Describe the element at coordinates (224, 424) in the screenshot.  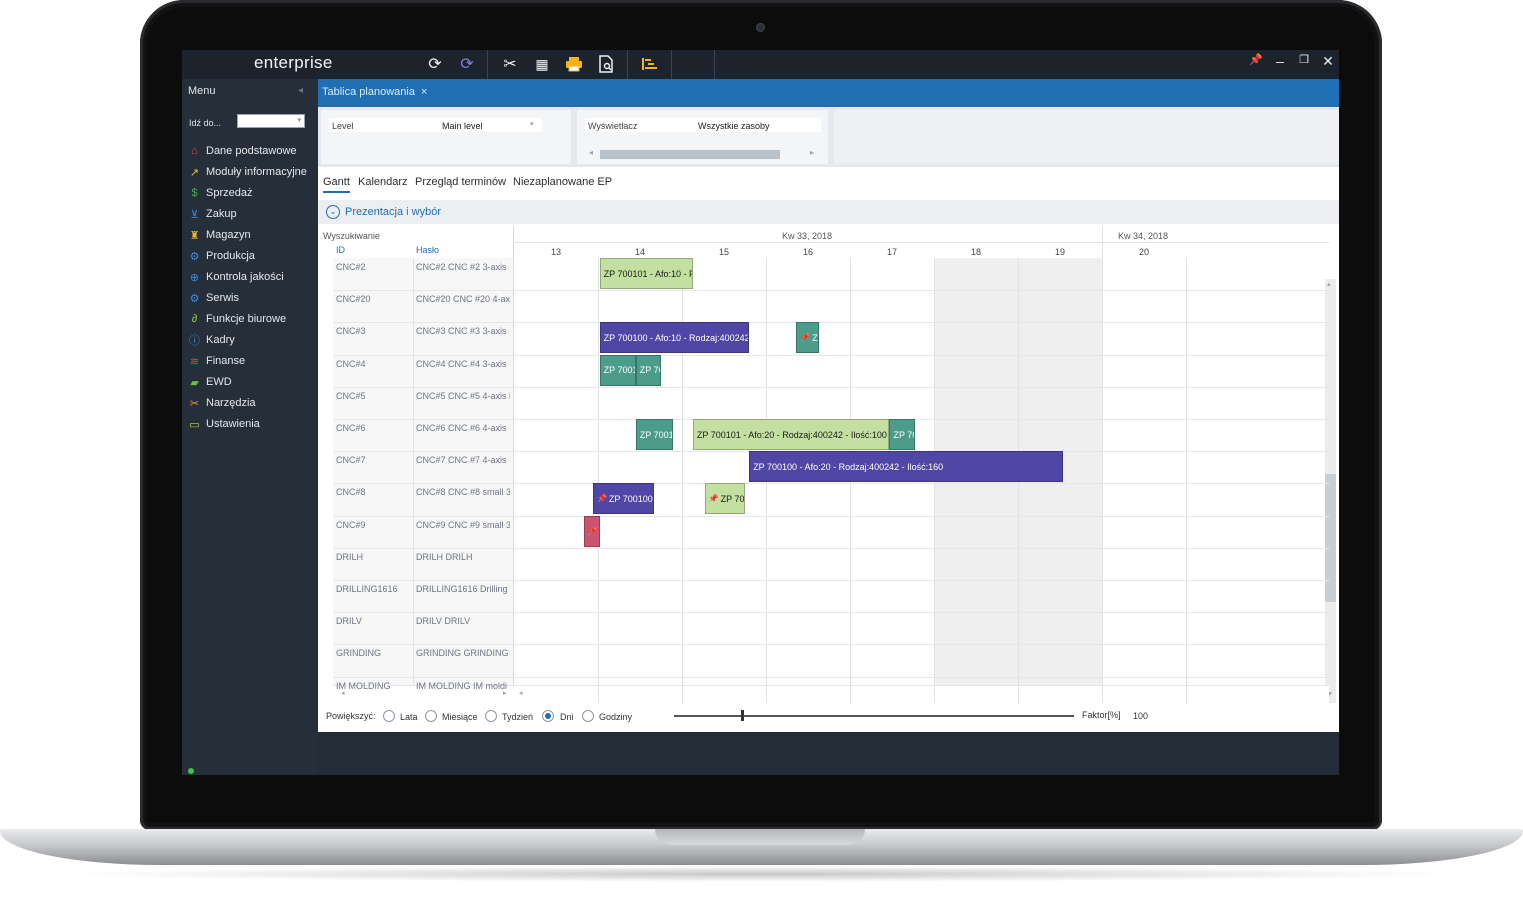
I see `sidebar-item: ▭ Ustawienia` at that location.